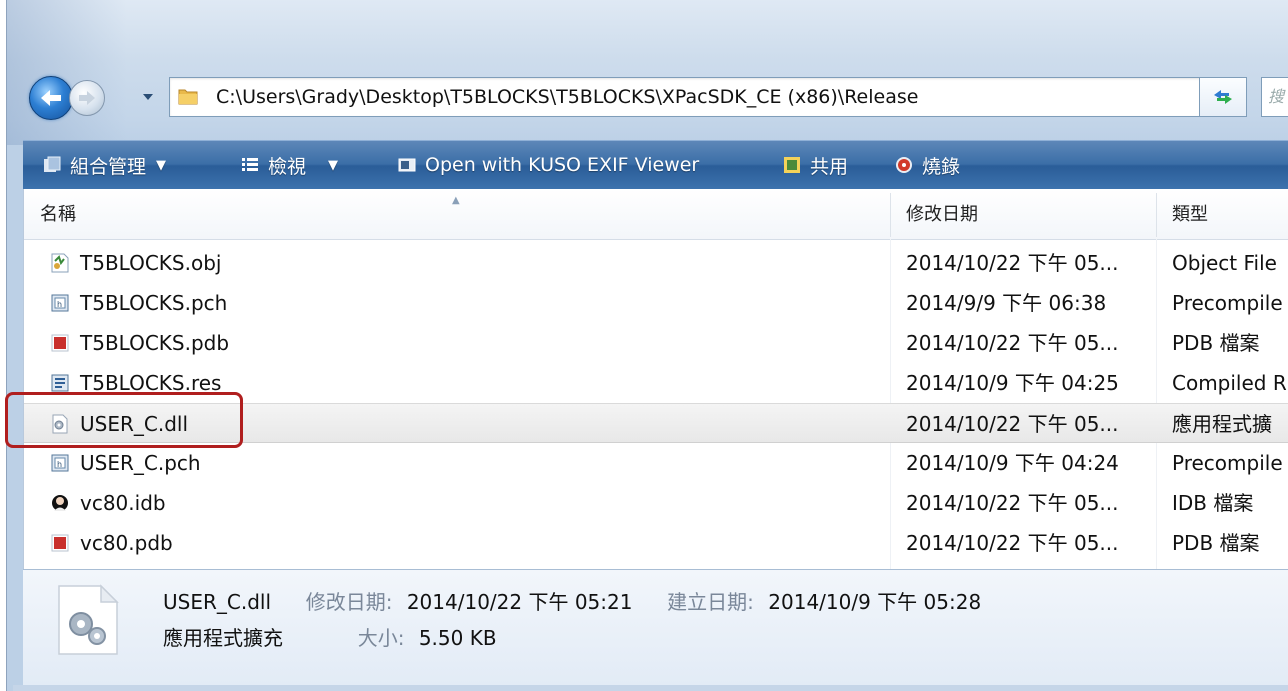 This screenshot has width=1288, height=691. Describe the element at coordinates (188, 97) in the screenshot. I see `folder-icon` at that location.